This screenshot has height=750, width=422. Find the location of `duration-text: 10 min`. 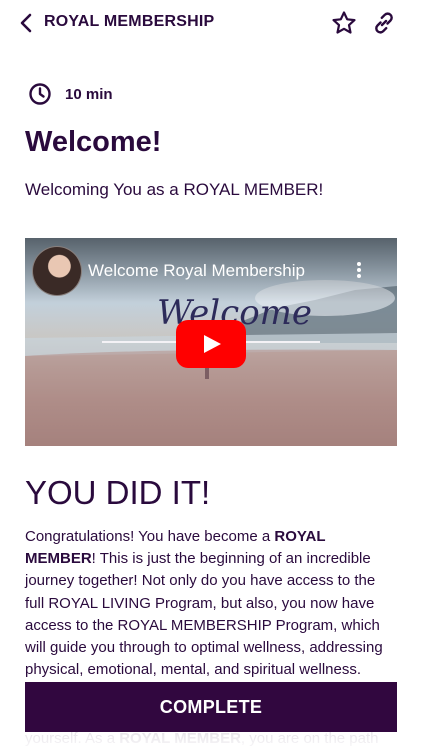

duration-text: 10 min is located at coordinates (89, 94).